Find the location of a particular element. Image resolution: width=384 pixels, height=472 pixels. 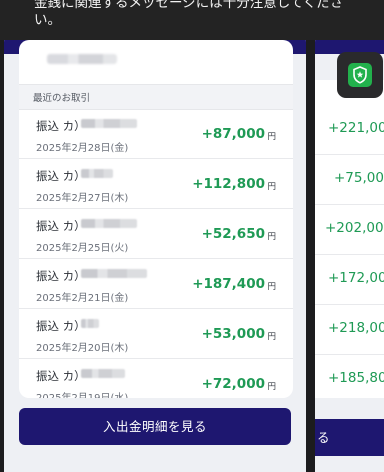

transaction-amount: +202,000 is located at coordinates (354, 228).